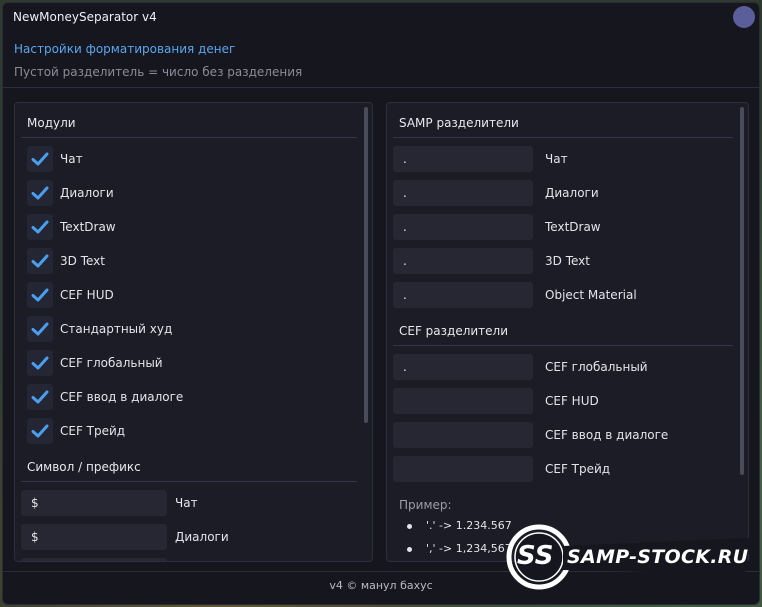 The width and height of the screenshot is (762, 607). What do you see at coordinates (454, 331) in the screenshot?
I see `cef-heading: CEF разделители` at bounding box center [454, 331].